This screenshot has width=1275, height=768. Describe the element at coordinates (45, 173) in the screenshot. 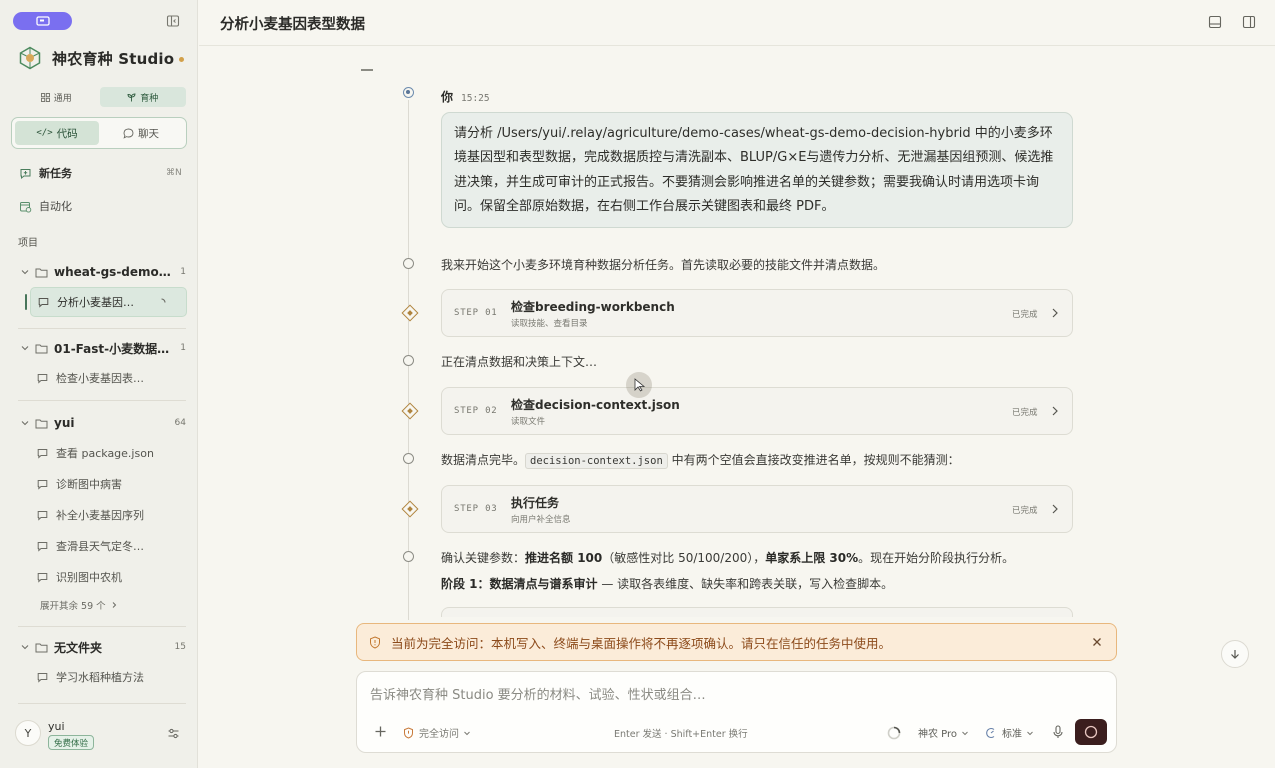

I see `new-task-button: 新任务` at that location.